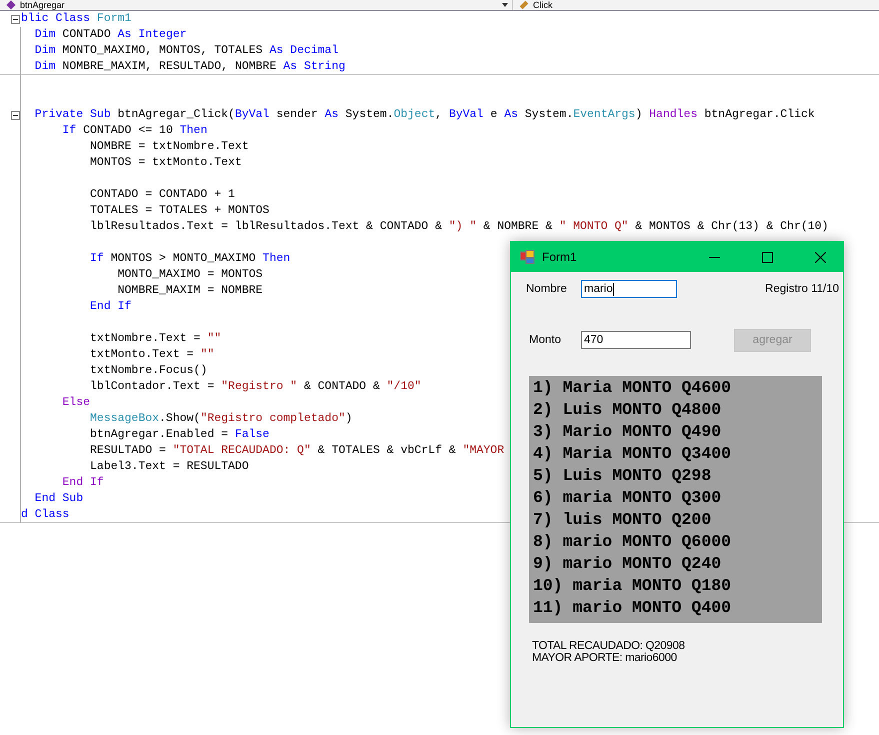  Describe the element at coordinates (296, 451) in the screenshot. I see `code-line: RESULTADO = "TOTAL RECAUDADO: Q" & TOTALES & vbCrLf & "MAYOR` at that location.